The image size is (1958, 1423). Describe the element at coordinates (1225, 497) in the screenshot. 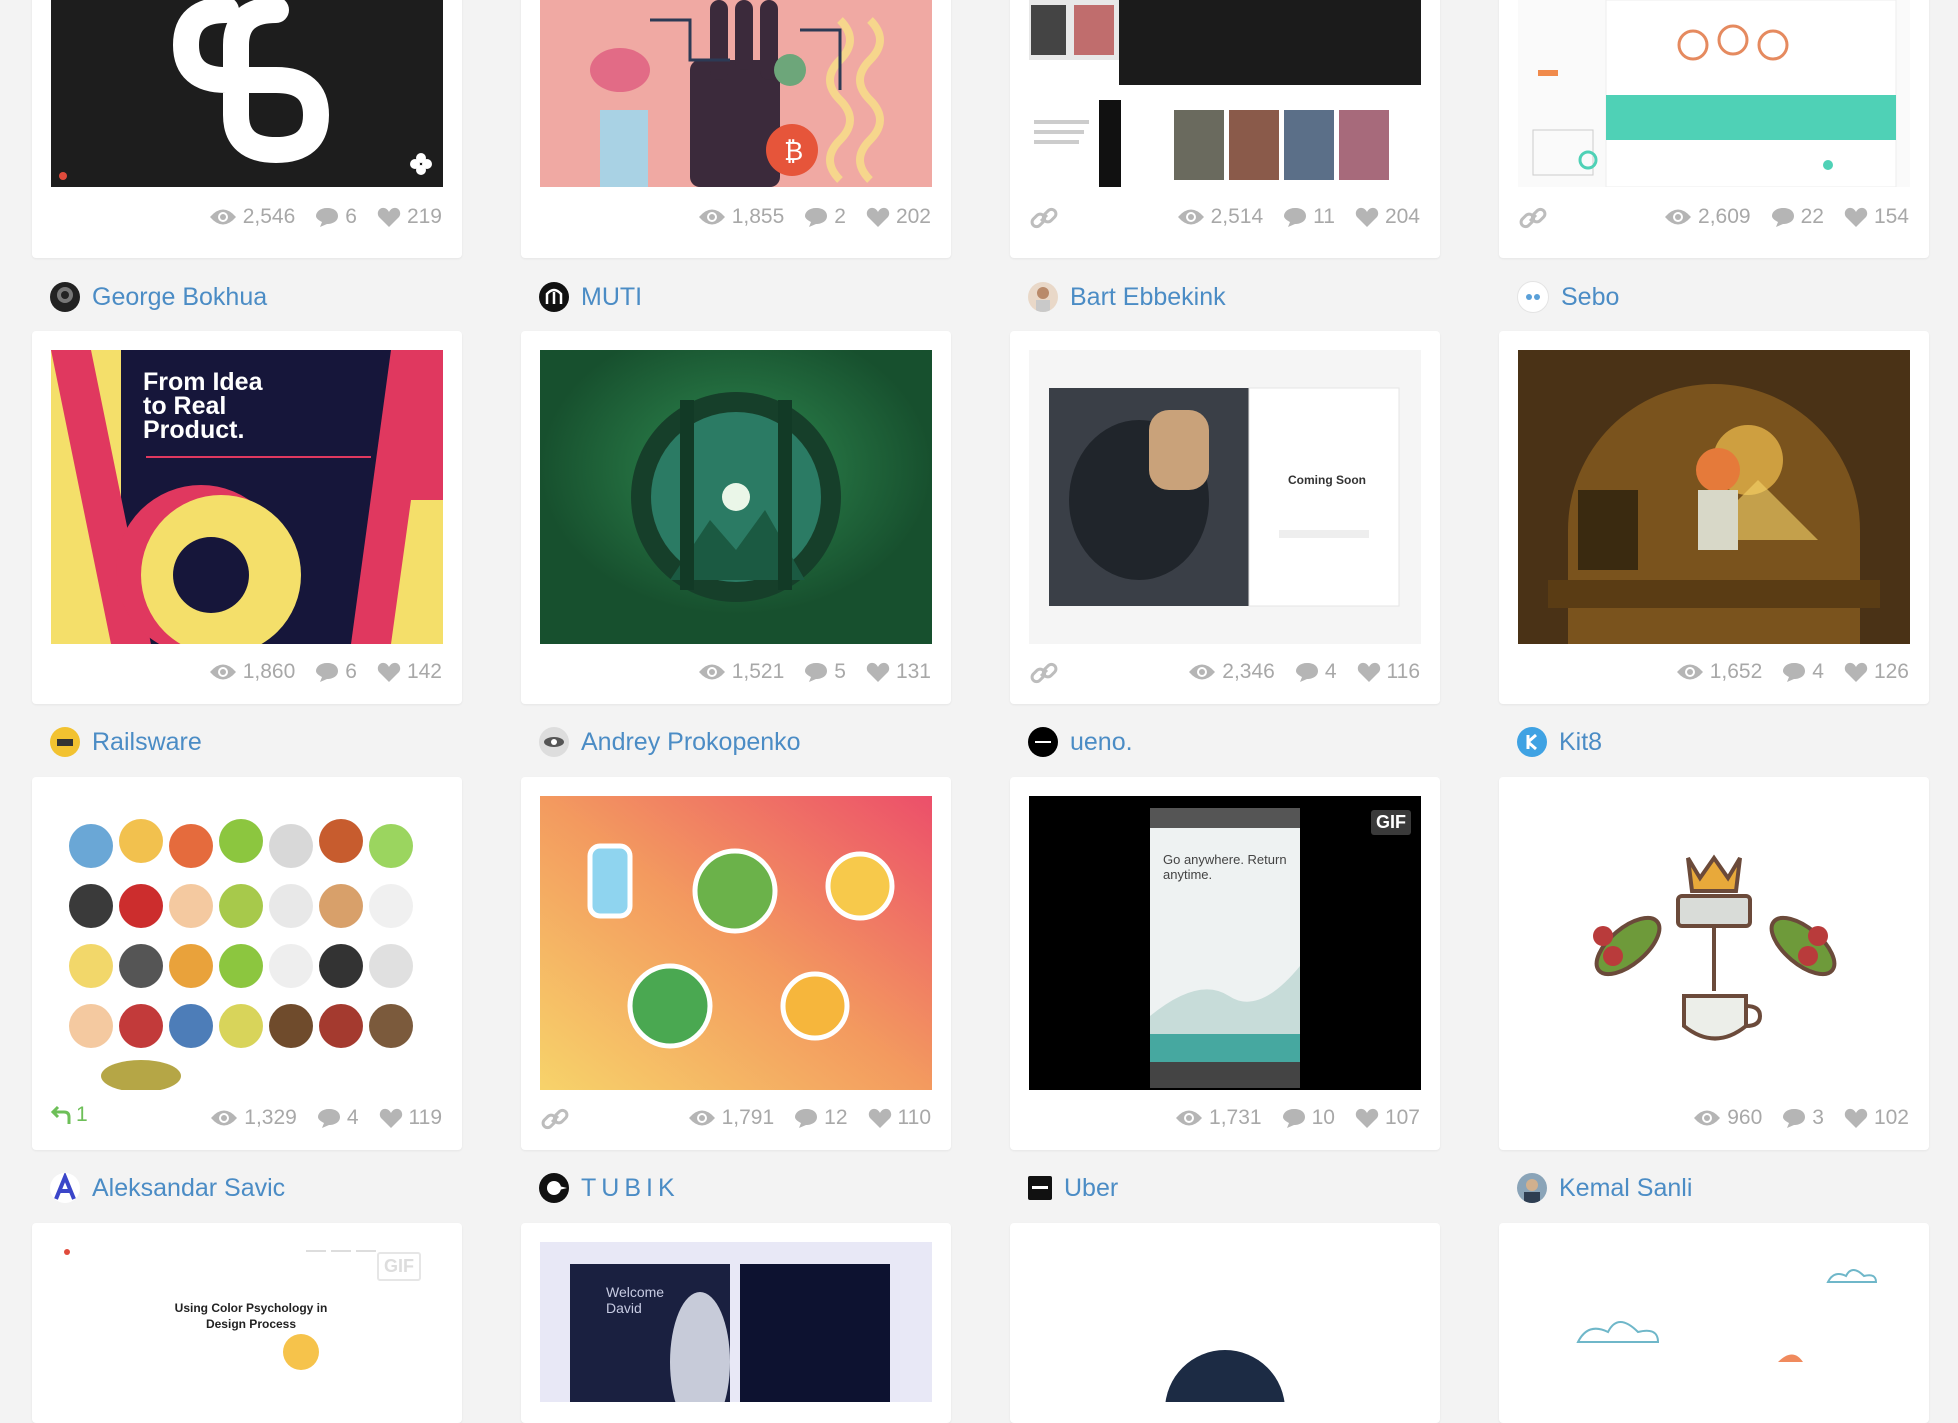

I see `shot-thumbnail: Coming Soon` at that location.